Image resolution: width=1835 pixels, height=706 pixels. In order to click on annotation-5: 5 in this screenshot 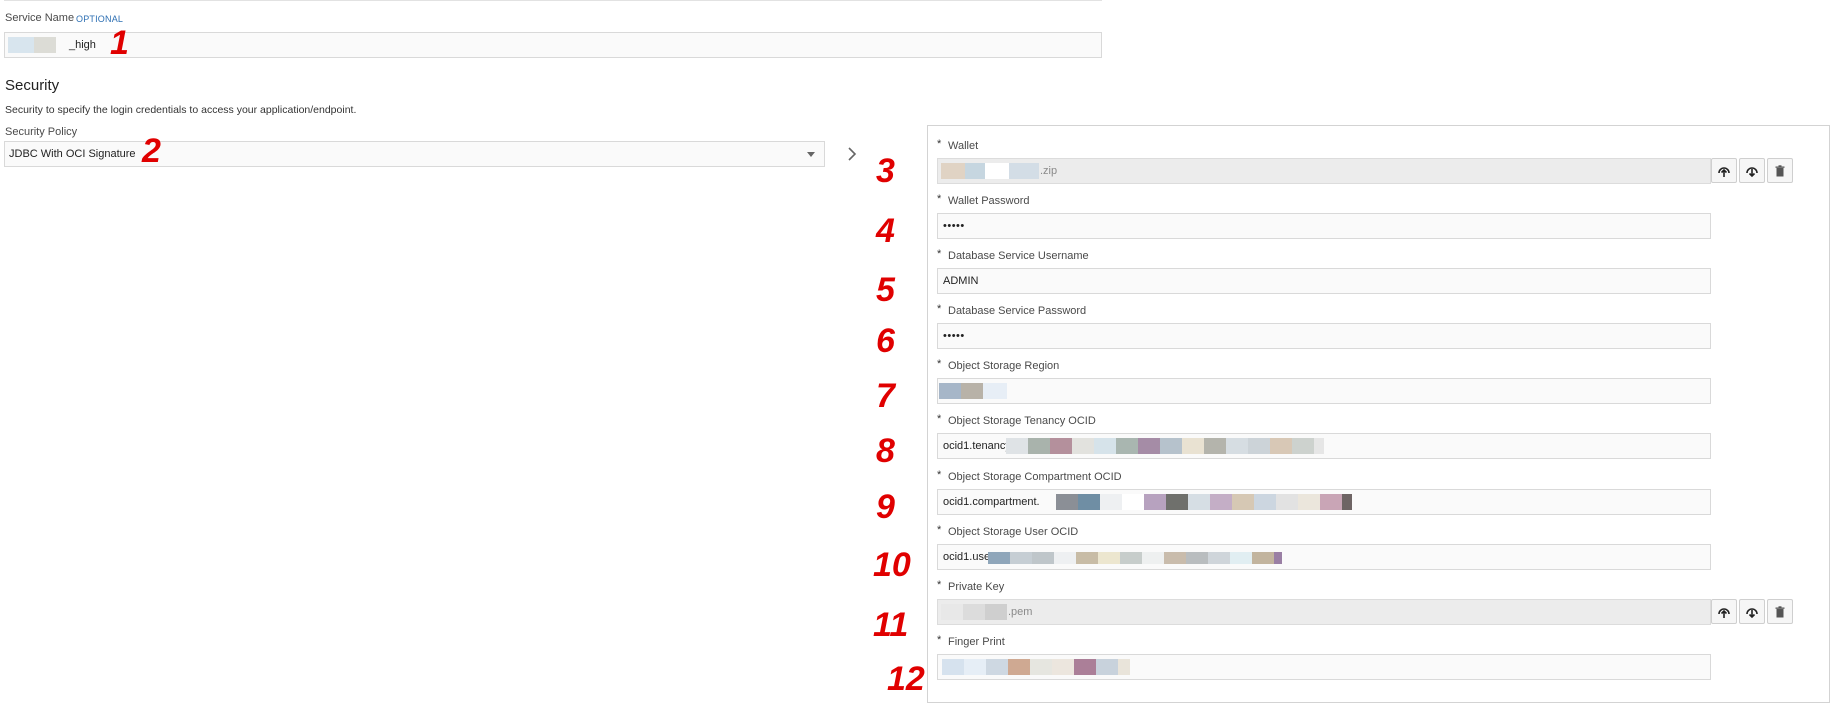, I will do `click(885, 290)`.